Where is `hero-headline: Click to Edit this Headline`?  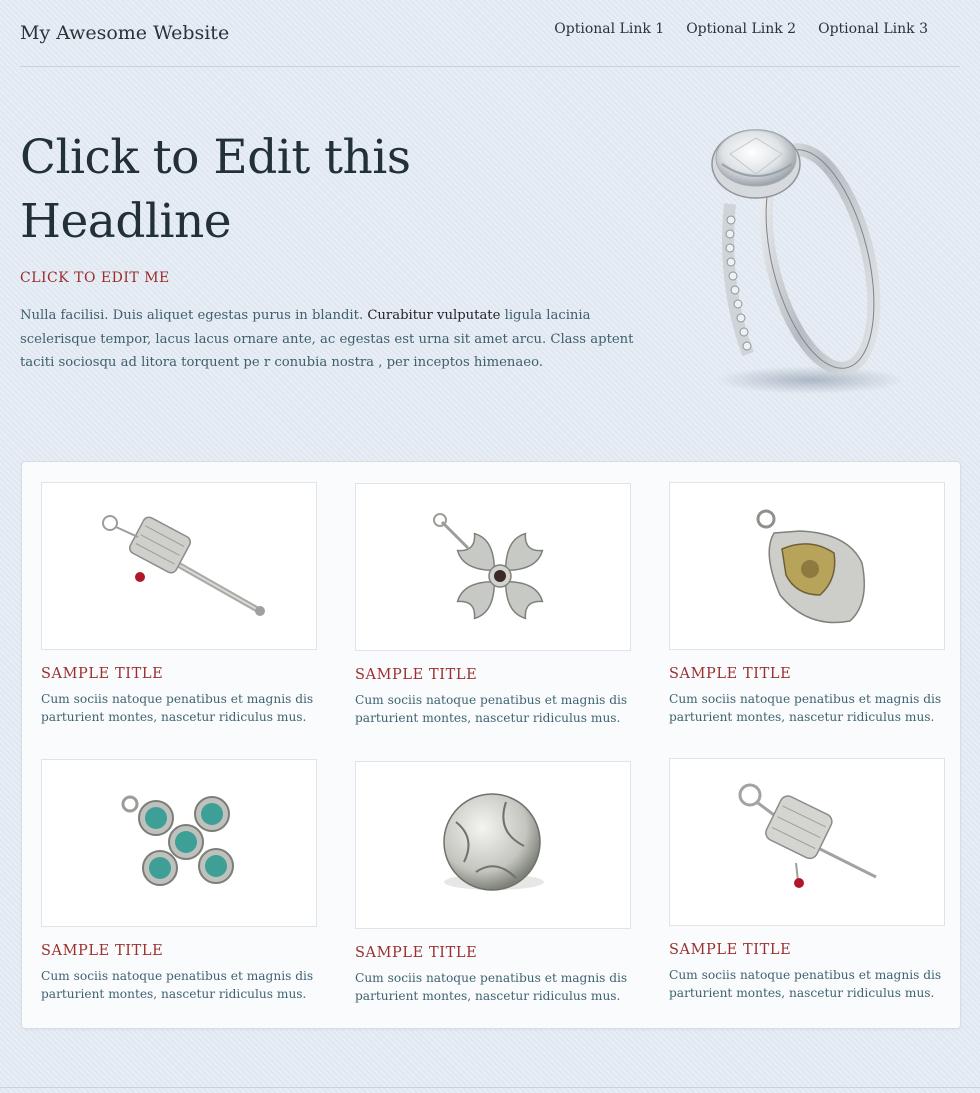 hero-headline: Click to Edit this Headline is located at coordinates (260, 190).